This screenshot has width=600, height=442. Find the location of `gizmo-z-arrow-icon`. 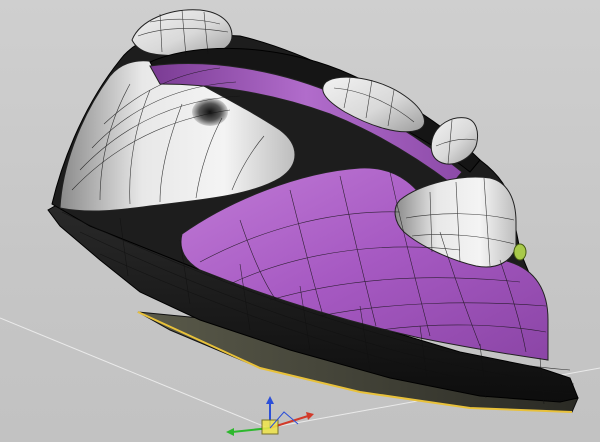

gizmo-z-arrow-icon is located at coordinates (270, 400).